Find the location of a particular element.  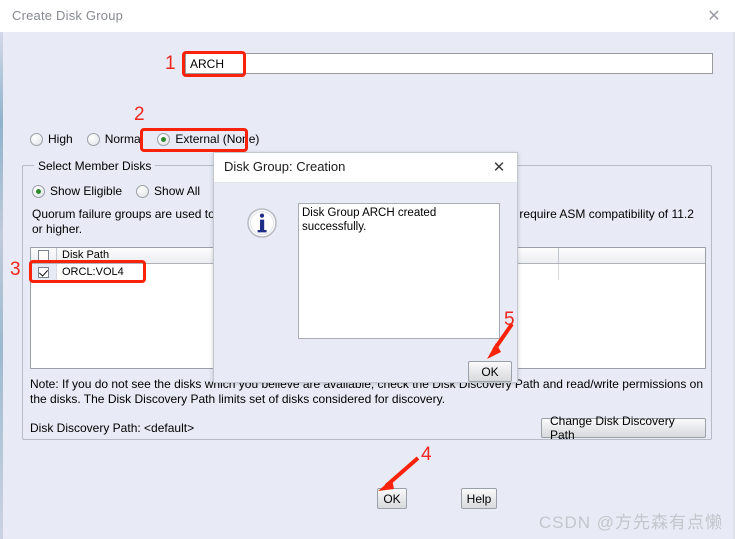

show-eligible-option: Show Eligible is located at coordinates (77, 191).